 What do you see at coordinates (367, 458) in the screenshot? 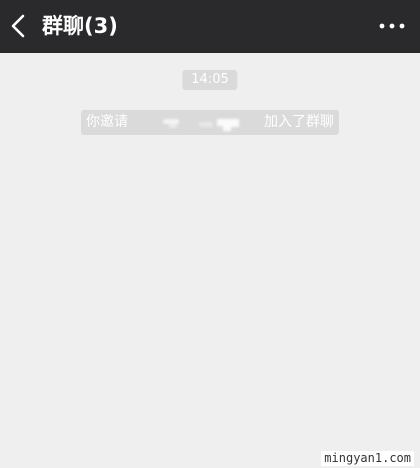
I see `site-watermark: mingyan1.com` at bounding box center [367, 458].